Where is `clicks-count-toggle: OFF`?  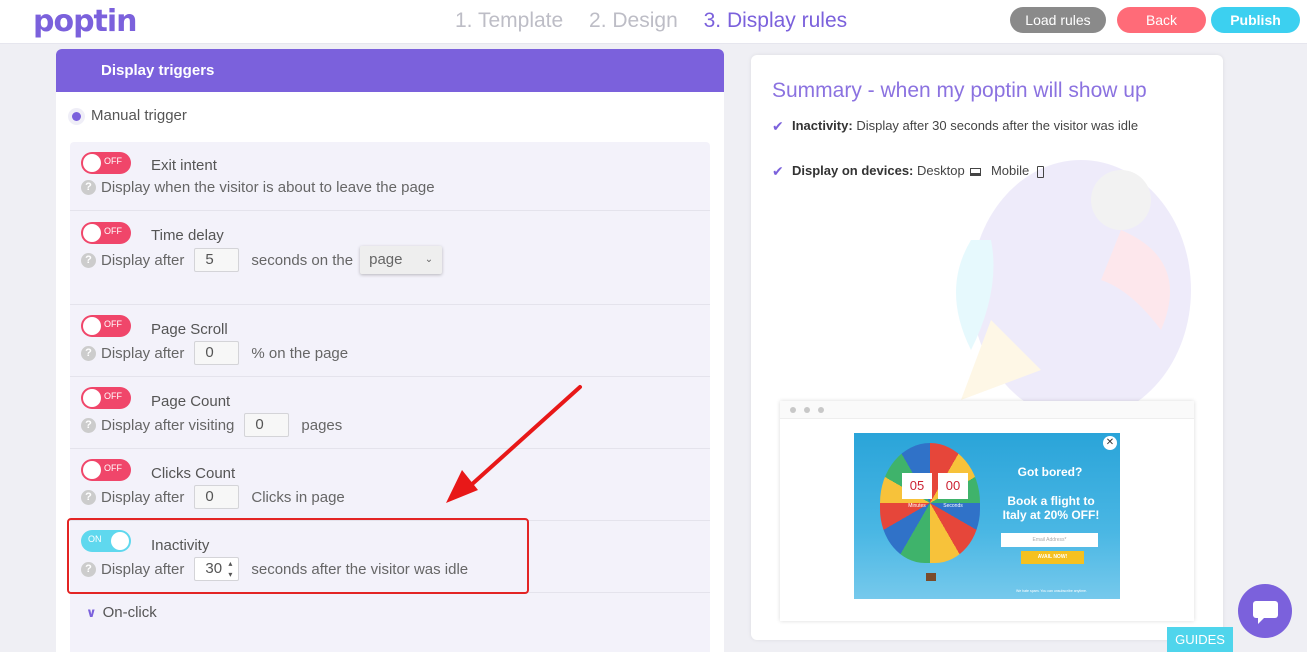
clicks-count-toggle: OFF is located at coordinates (106, 470).